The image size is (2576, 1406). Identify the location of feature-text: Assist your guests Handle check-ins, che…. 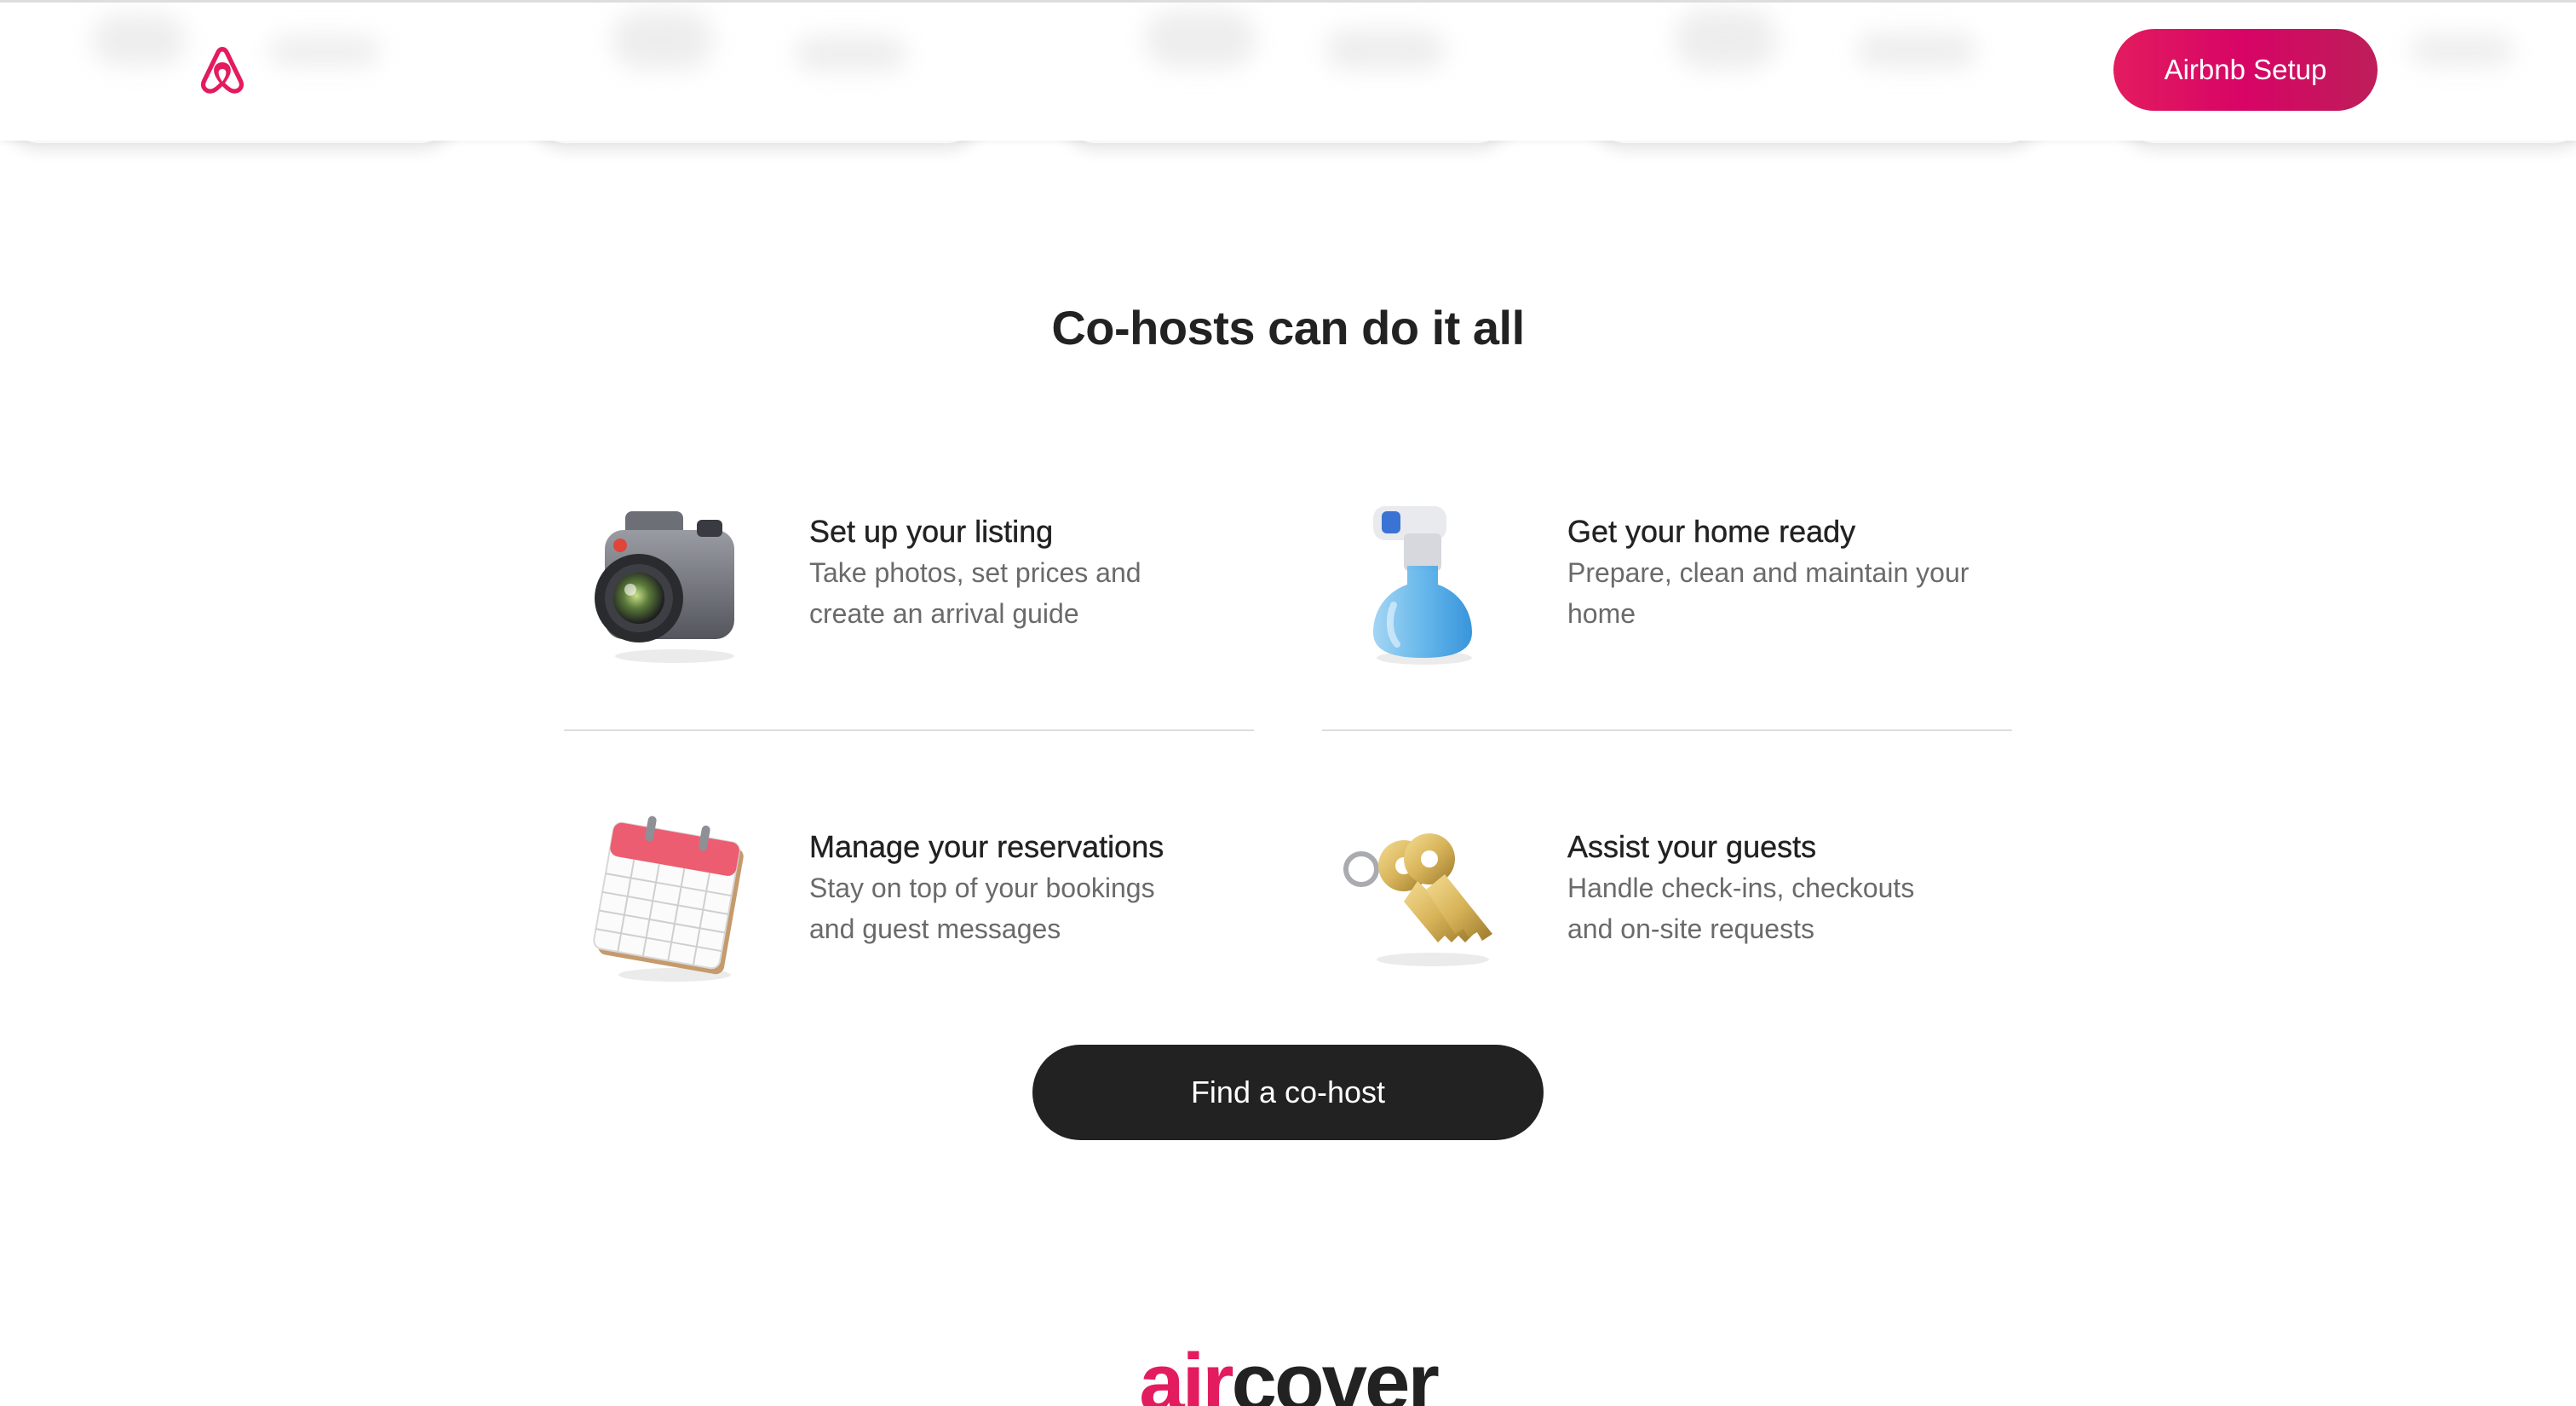
(1789, 888).